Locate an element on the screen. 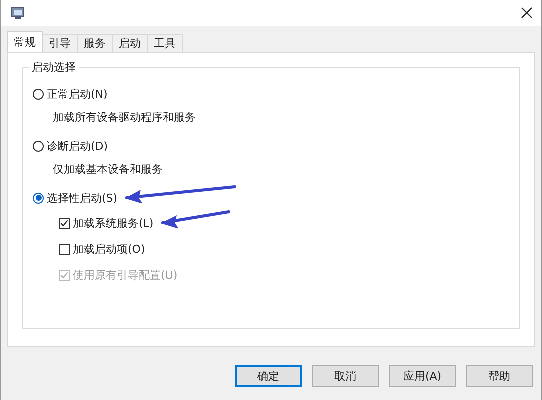 The width and height of the screenshot is (542, 400). tab: 引导 is located at coordinates (60, 43).